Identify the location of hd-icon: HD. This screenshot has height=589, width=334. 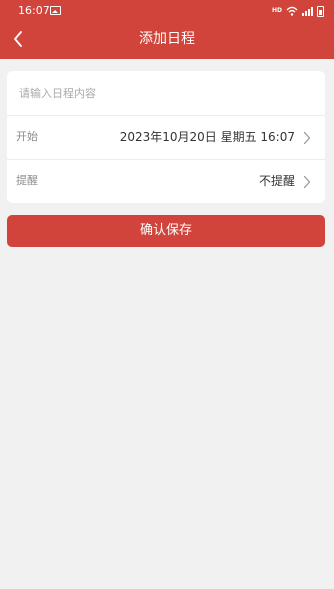
(276, 10).